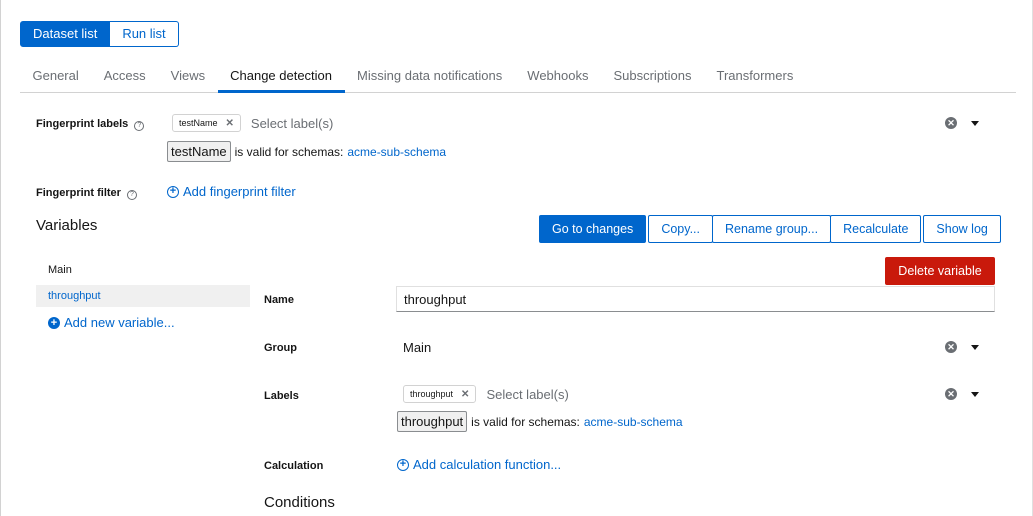 The image size is (1033, 516). Describe the element at coordinates (67, 225) in the screenshot. I see `variables-title: Variables` at that location.